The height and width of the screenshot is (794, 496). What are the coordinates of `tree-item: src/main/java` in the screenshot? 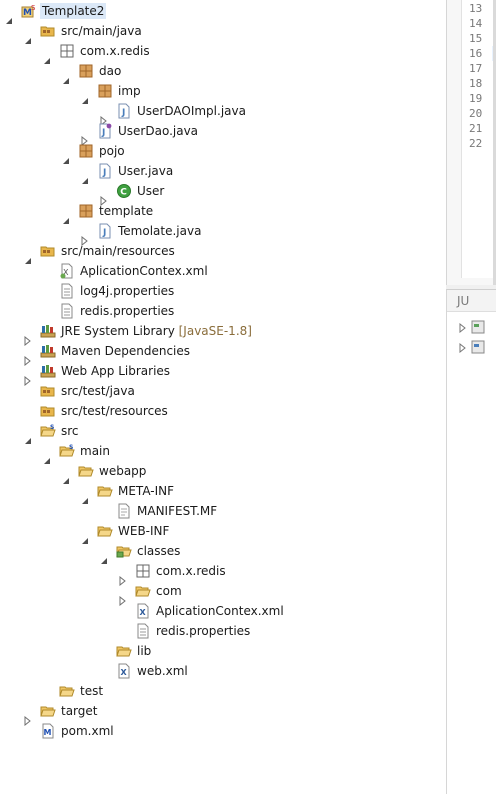 It's located at (223, 32).